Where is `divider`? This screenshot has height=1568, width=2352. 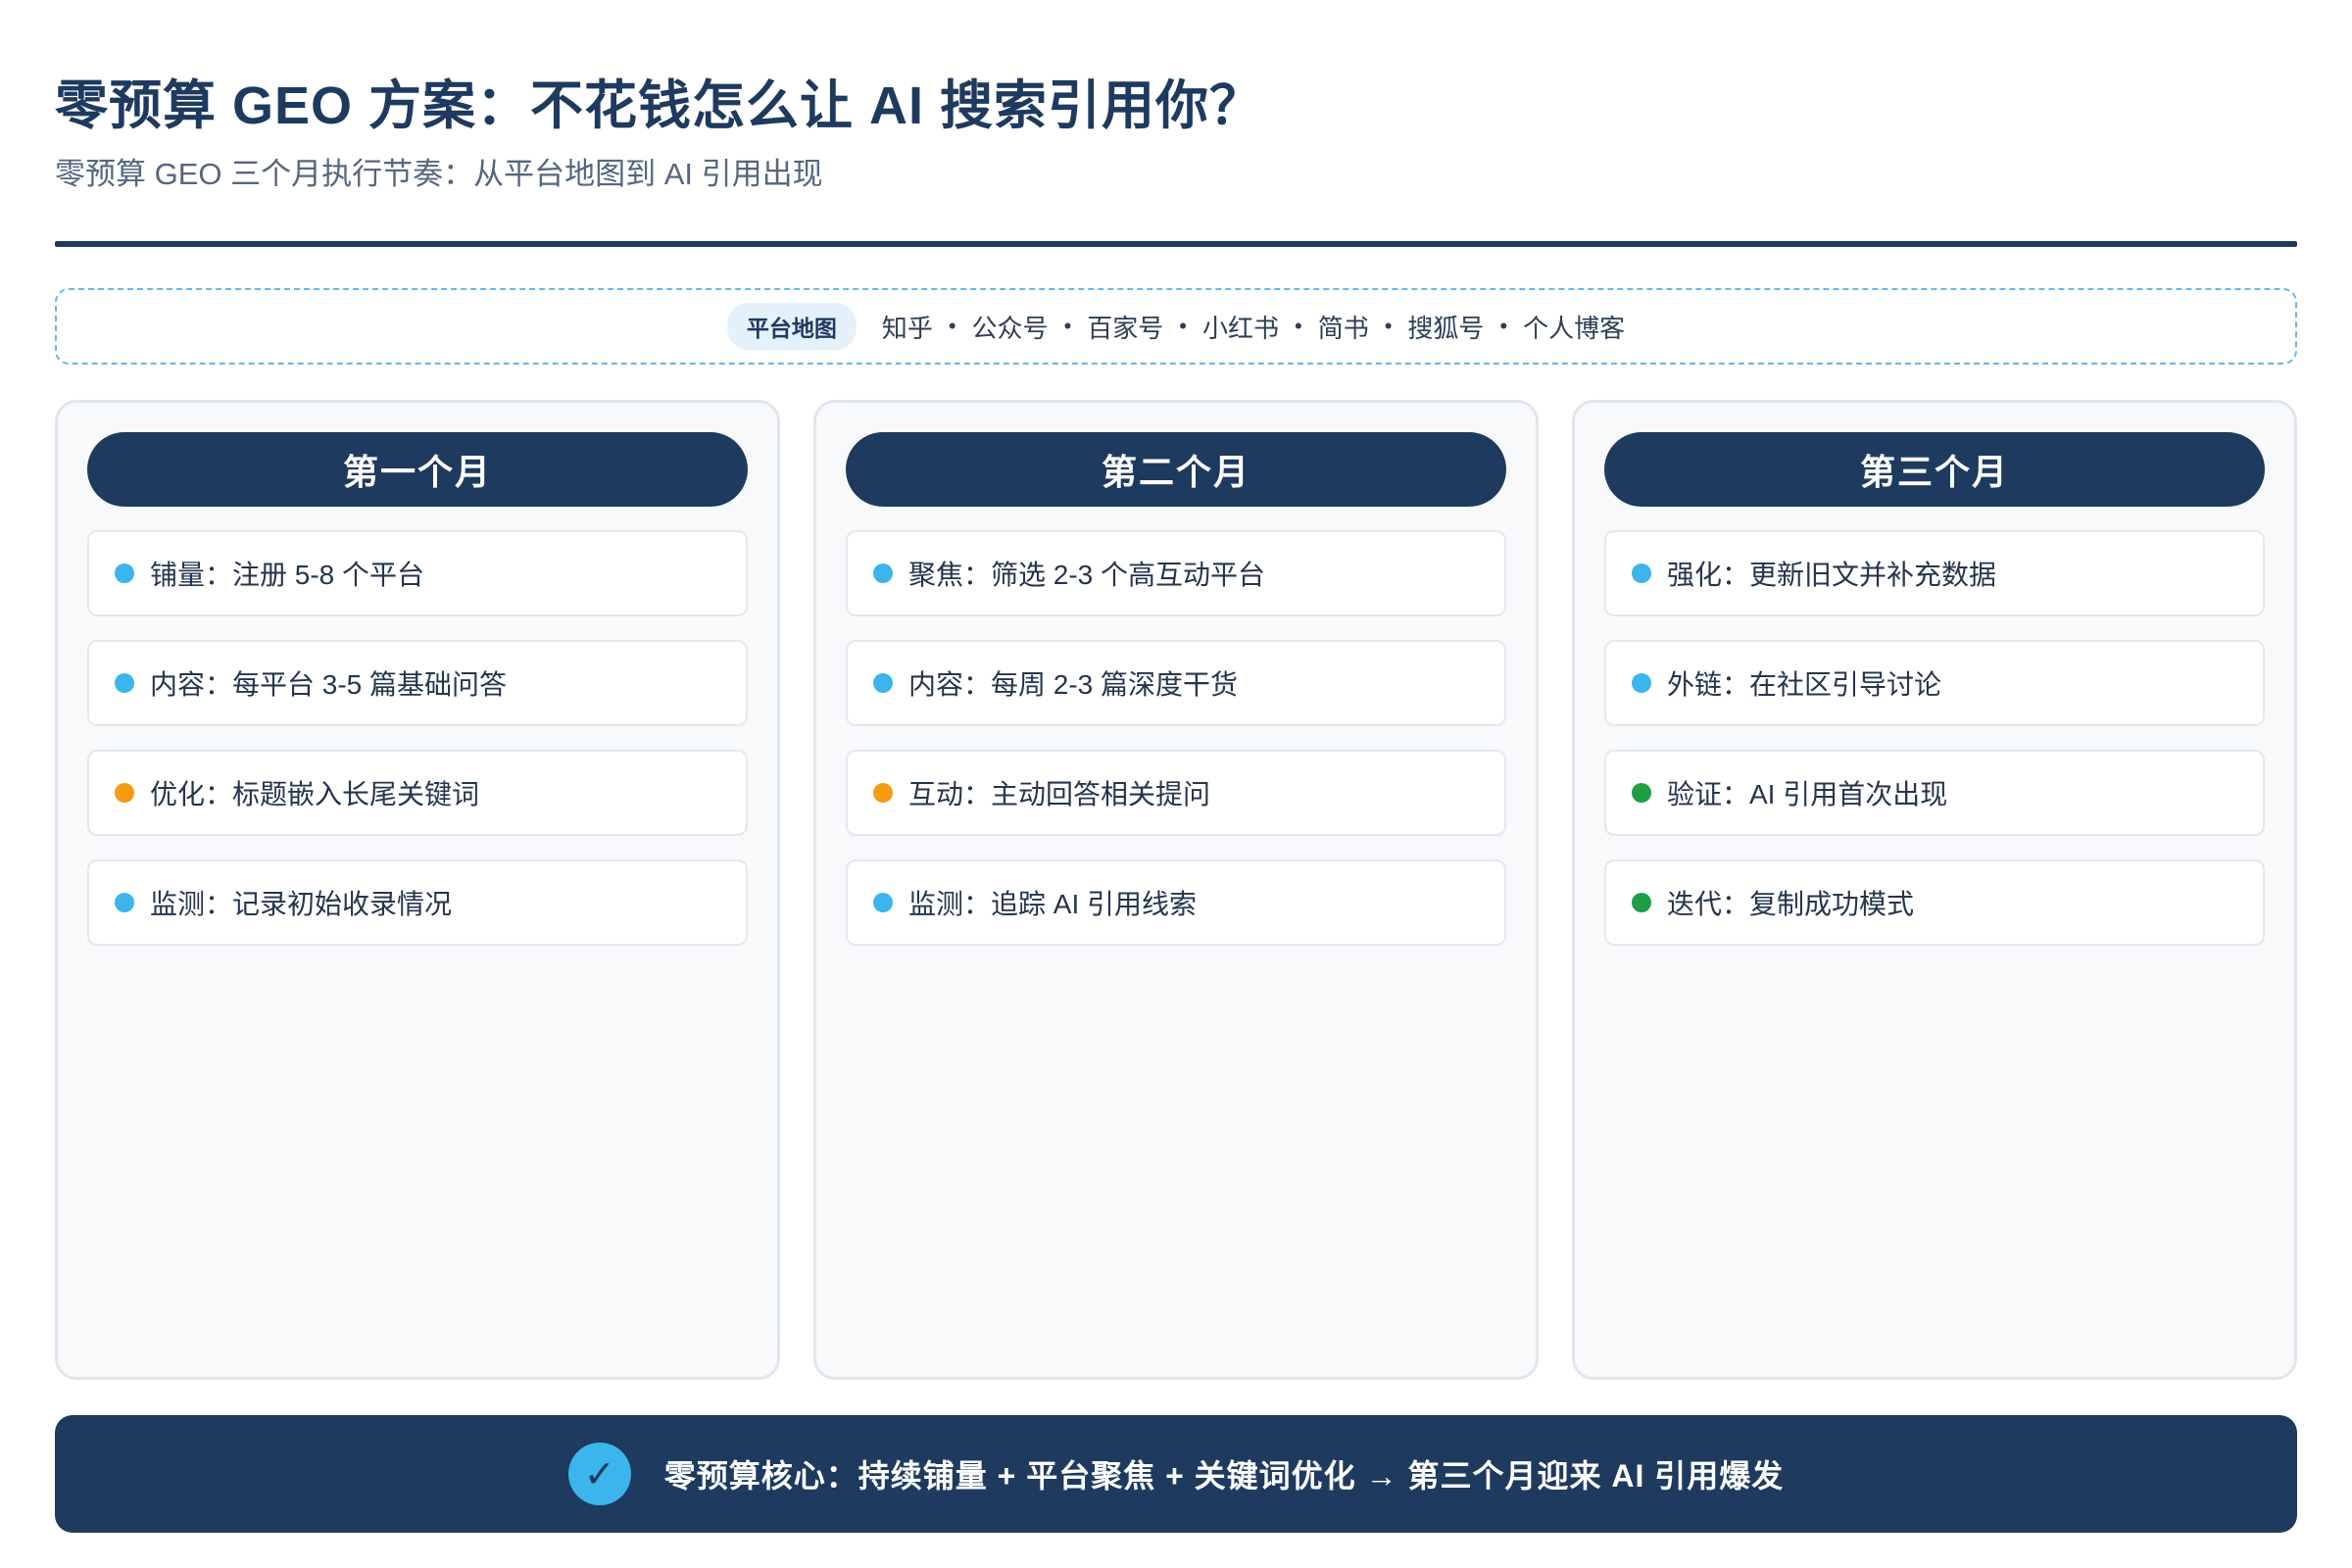 divider is located at coordinates (1176, 244).